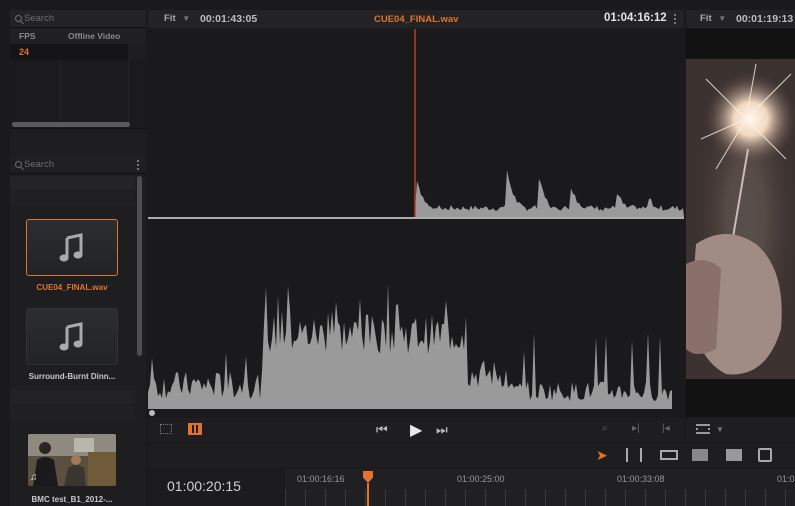 The image size is (795, 506). What do you see at coordinates (195, 429) in the screenshot?
I see `film-strip-icon` at bounding box center [195, 429].